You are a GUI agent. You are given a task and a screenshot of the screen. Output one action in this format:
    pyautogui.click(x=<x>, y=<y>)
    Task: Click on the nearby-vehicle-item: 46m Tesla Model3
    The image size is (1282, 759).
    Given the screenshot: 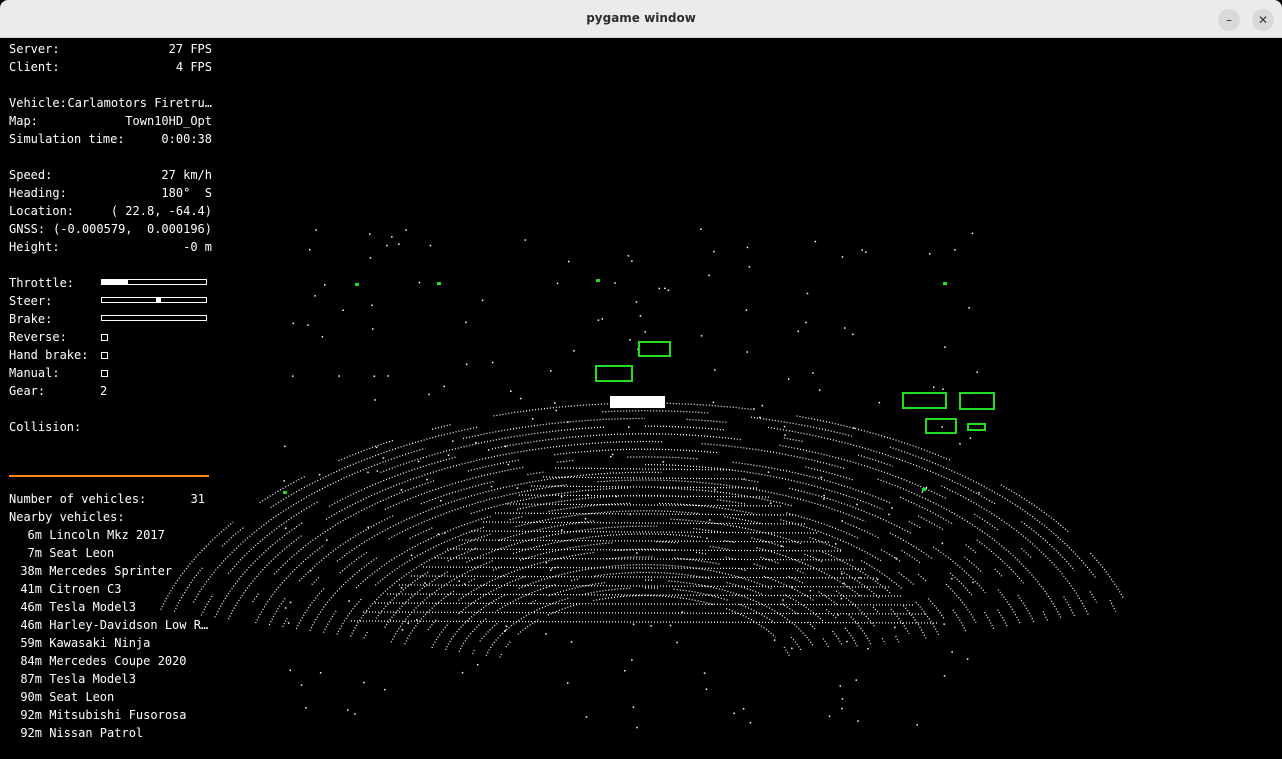 What is the action you would take?
    pyautogui.click(x=72, y=607)
    